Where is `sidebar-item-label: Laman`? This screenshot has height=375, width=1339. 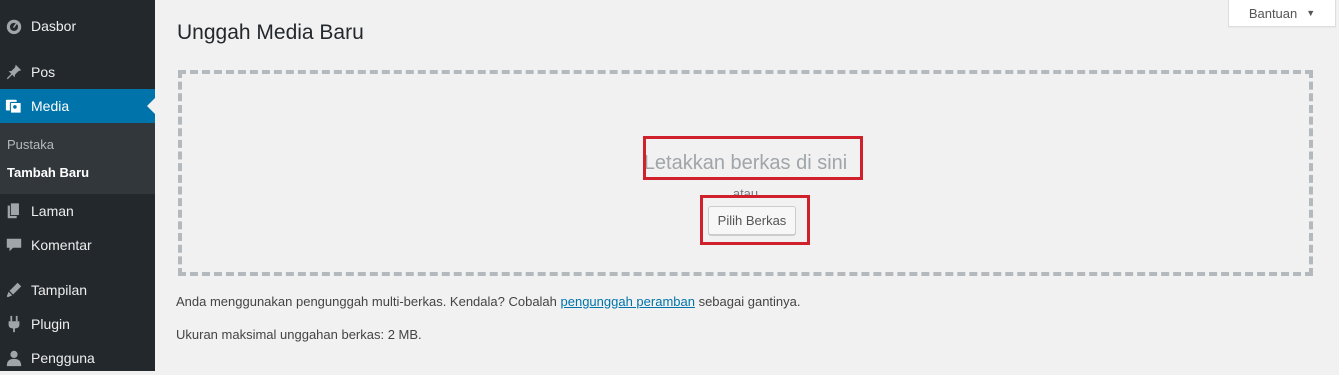 sidebar-item-label: Laman is located at coordinates (52, 211).